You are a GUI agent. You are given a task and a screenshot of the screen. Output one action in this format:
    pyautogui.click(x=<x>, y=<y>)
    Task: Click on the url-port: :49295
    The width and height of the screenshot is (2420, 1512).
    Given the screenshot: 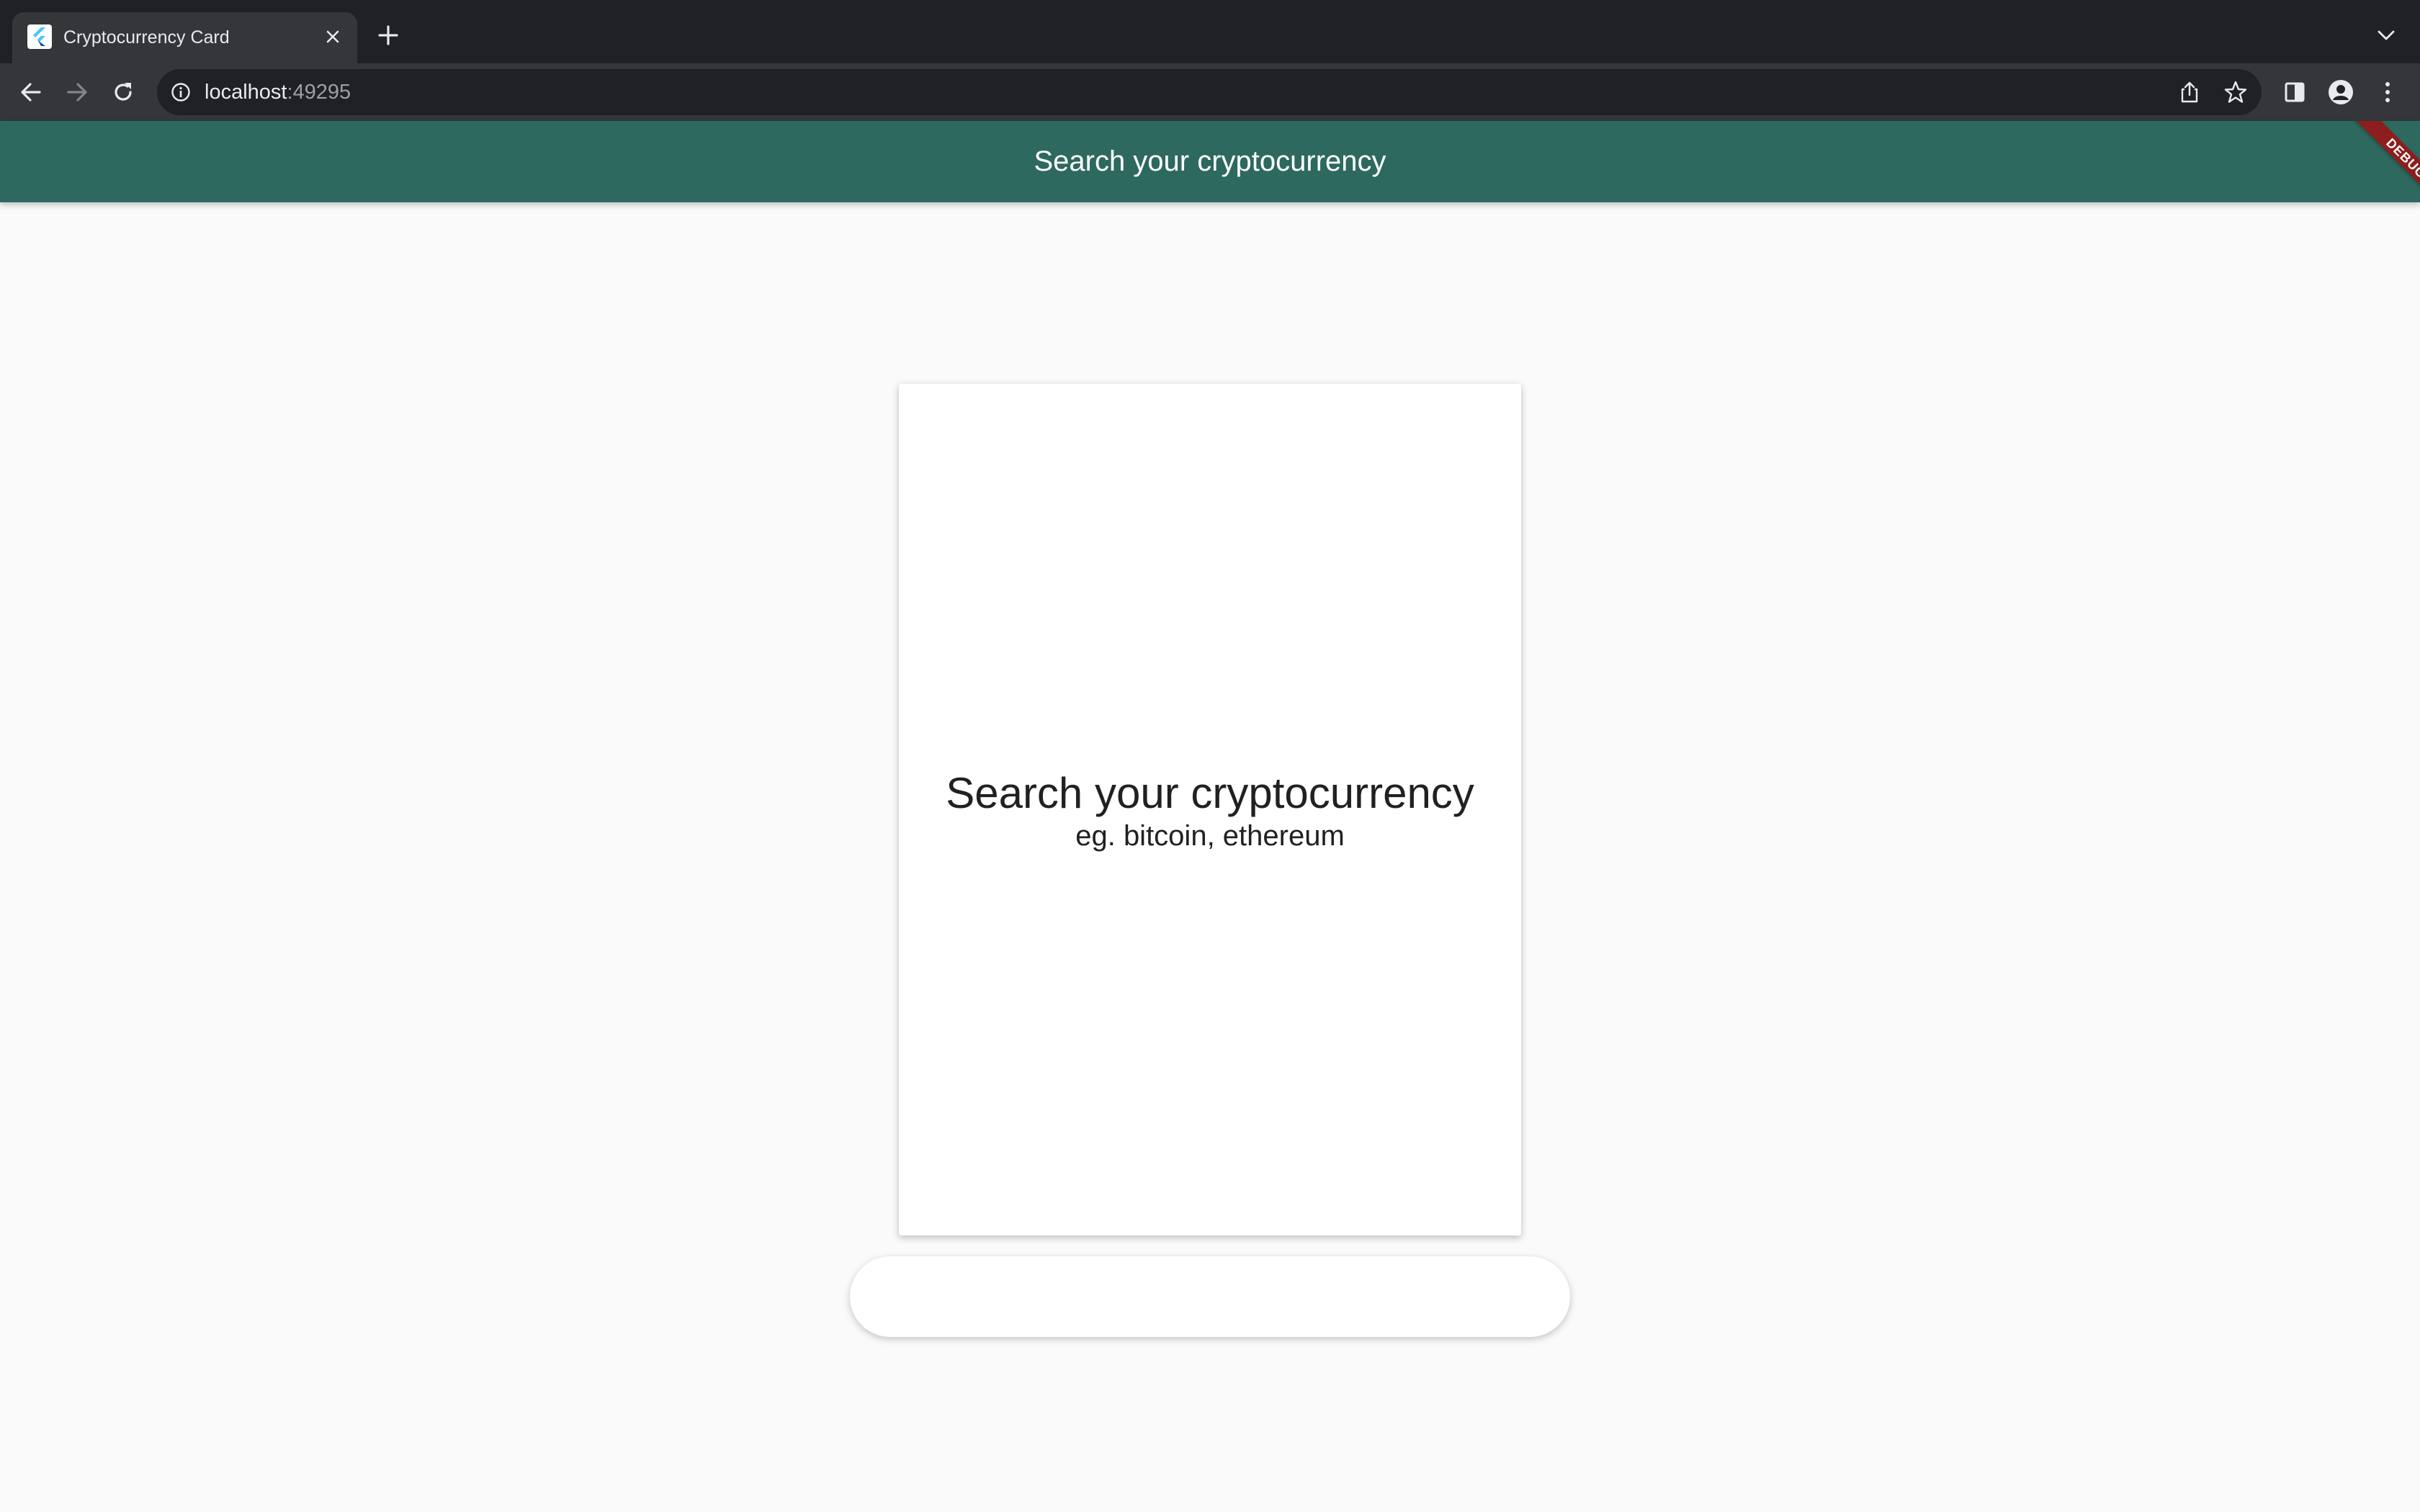 What is the action you would take?
    pyautogui.click(x=319, y=92)
    